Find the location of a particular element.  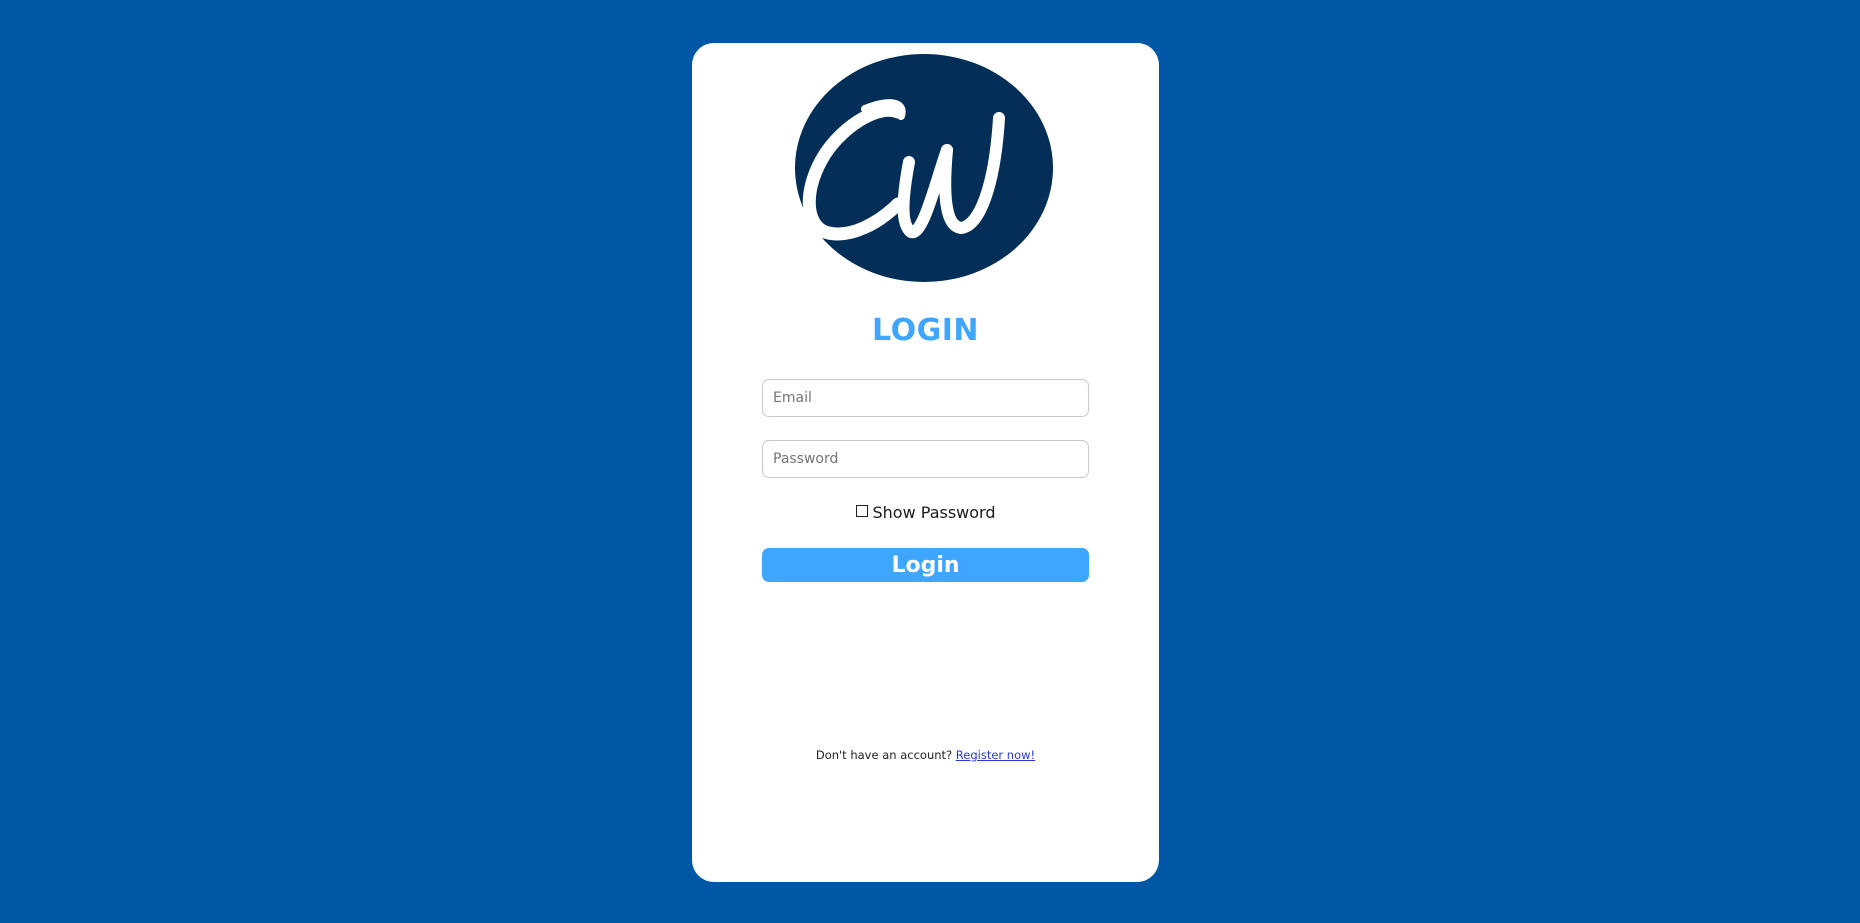

email-field is located at coordinates (925, 398).